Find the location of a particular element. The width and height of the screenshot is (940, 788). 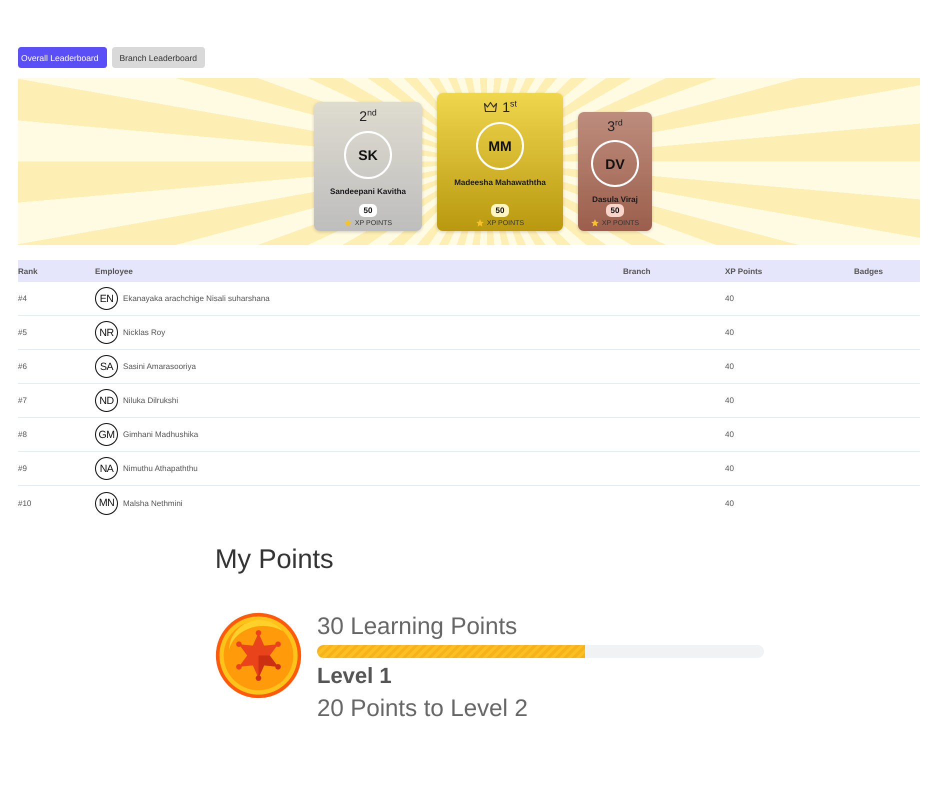

column-header: Employee is located at coordinates (114, 271).